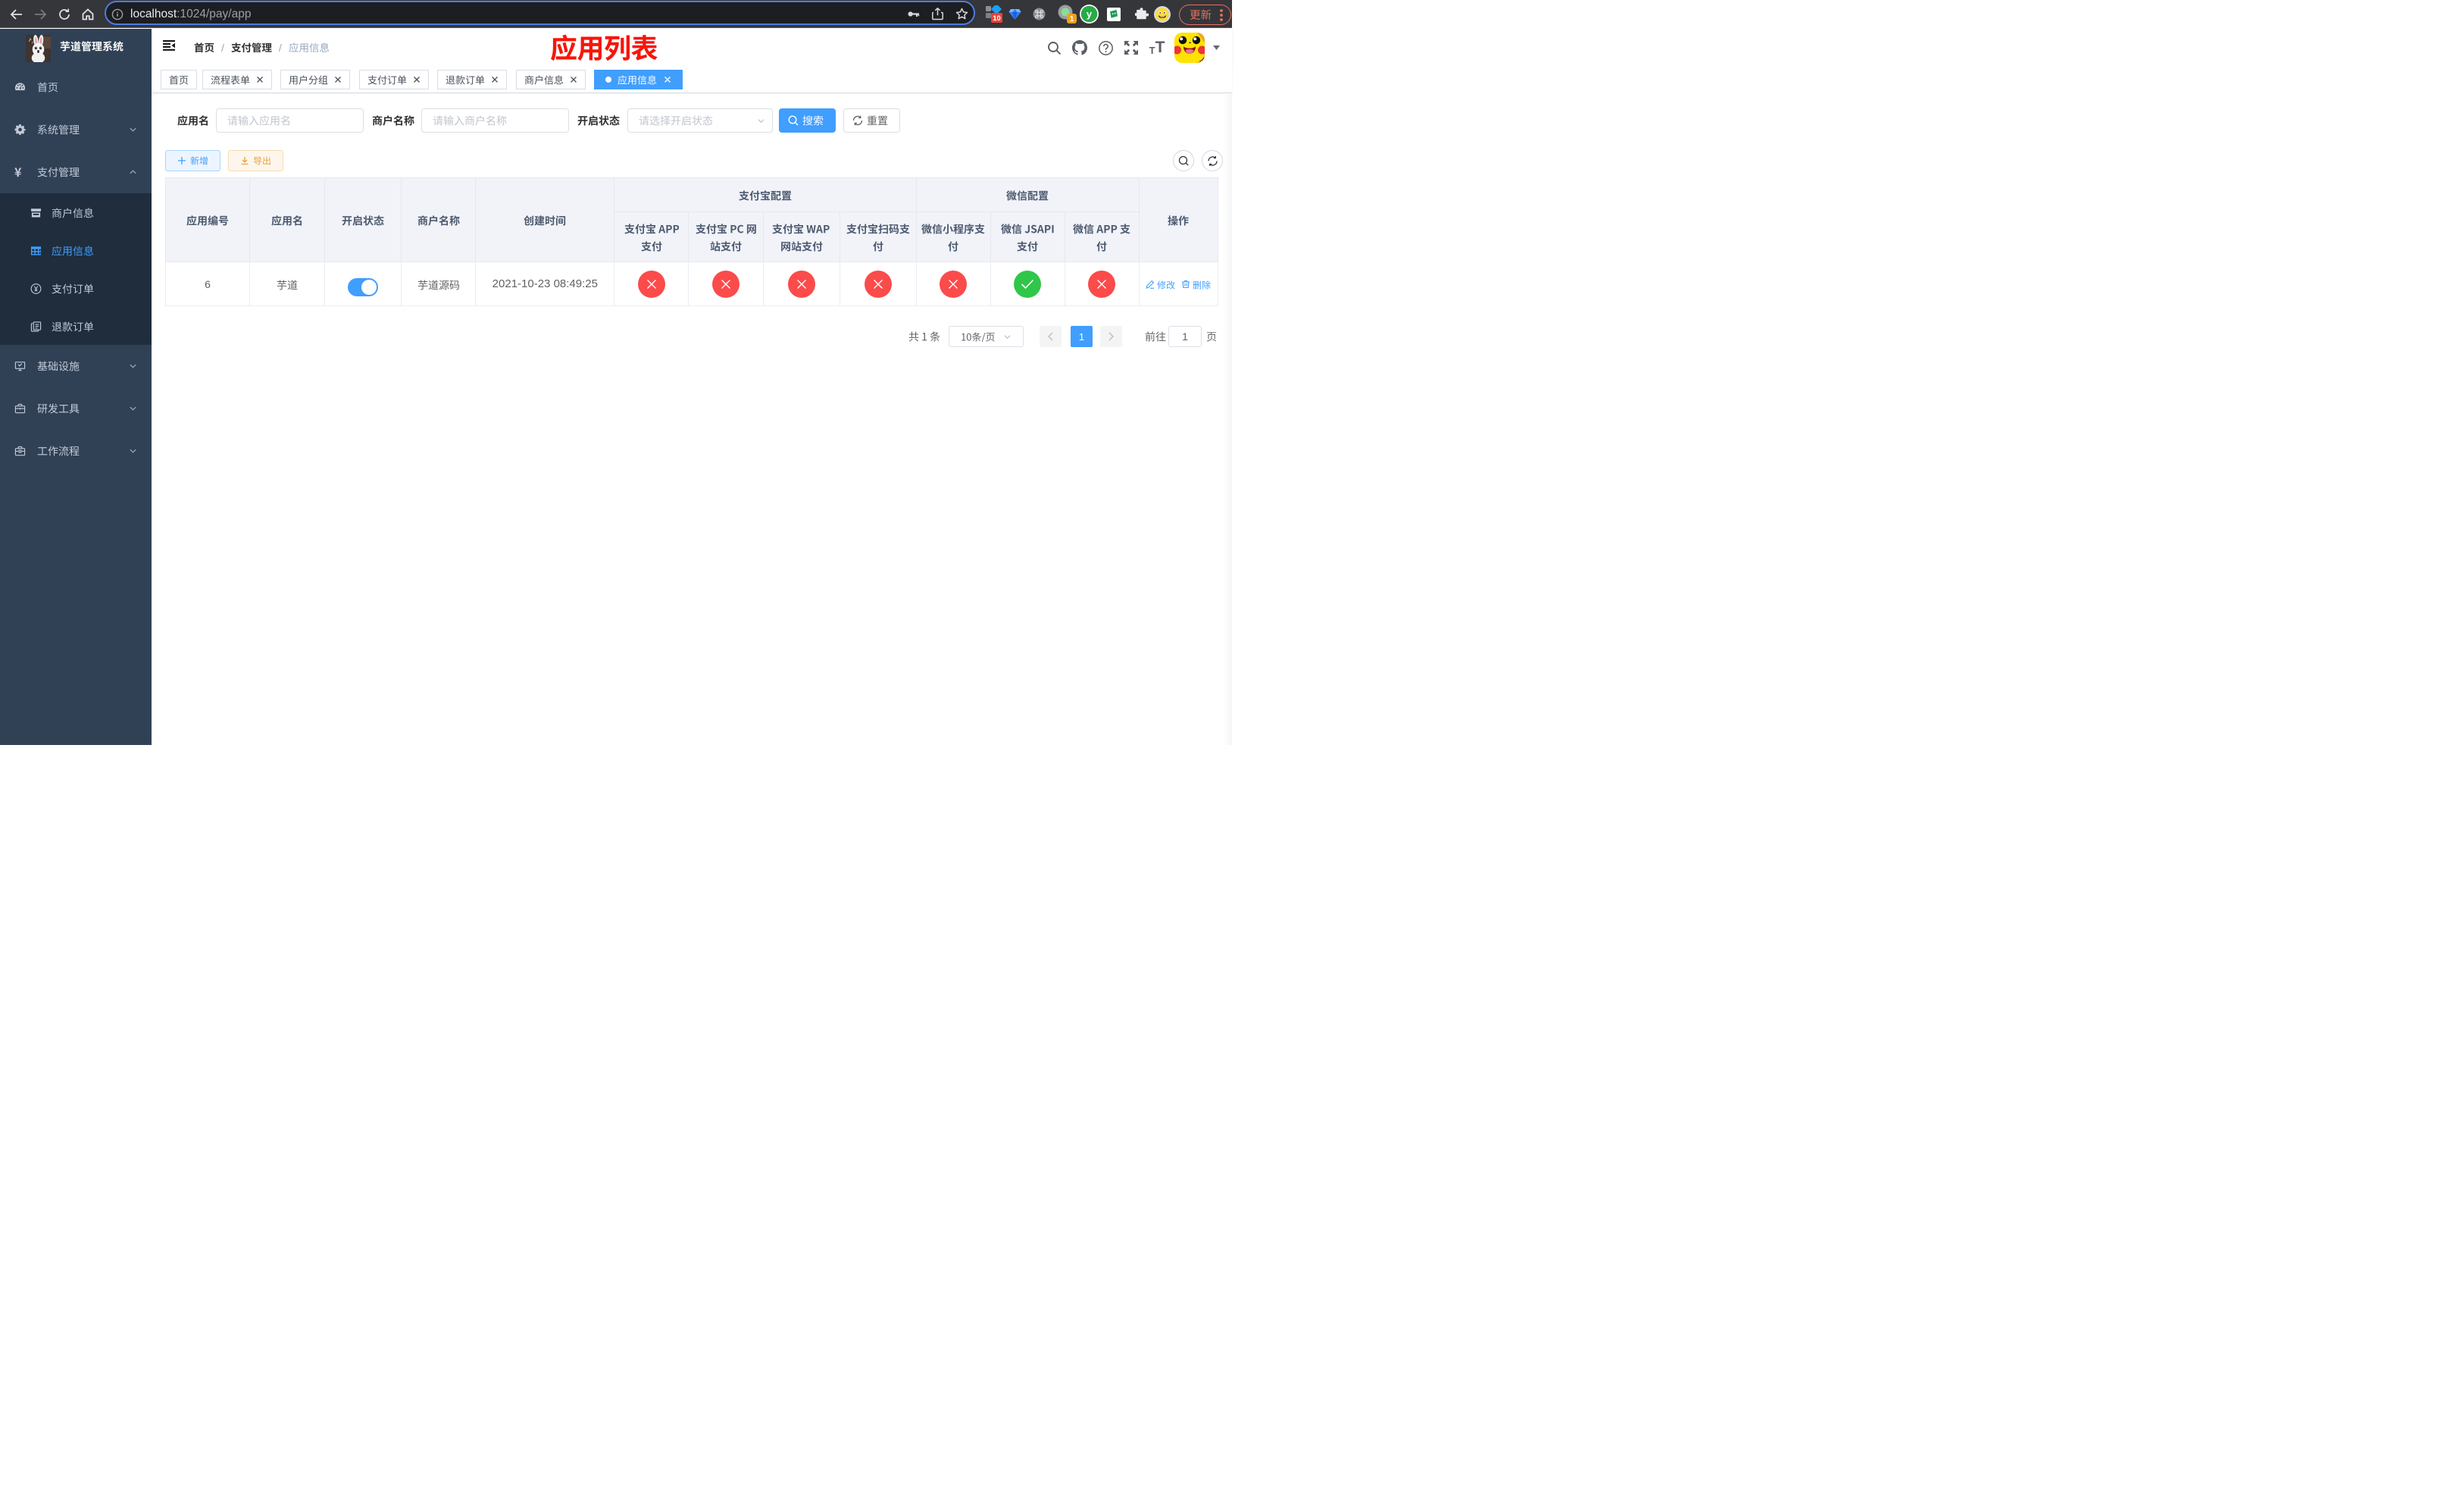  What do you see at coordinates (997, 18) in the screenshot?
I see `svg-text: 10` at bounding box center [997, 18].